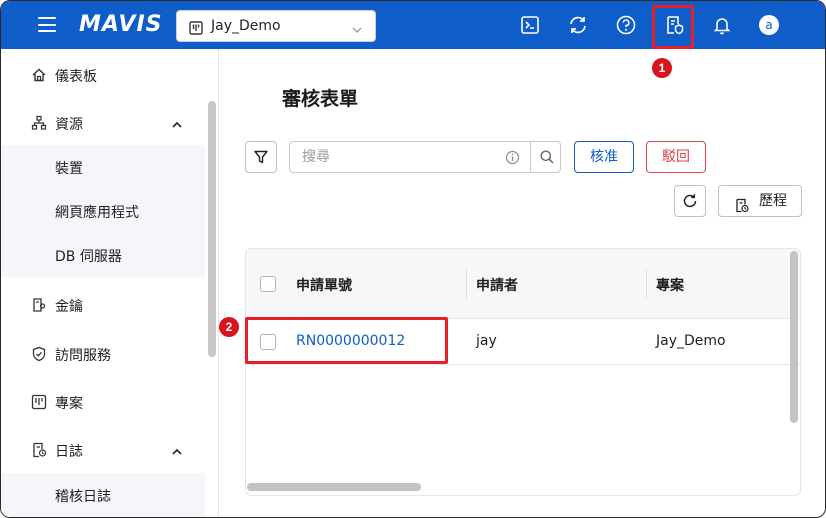 The height and width of the screenshot is (518, 826). I want to click on shield-icon, so click(39, 354).